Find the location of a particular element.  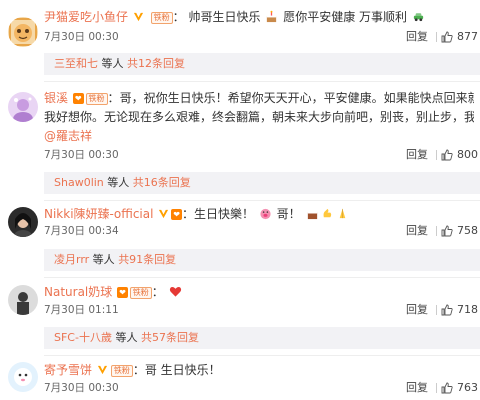

heart-emoji is located at coordinates (175, 291).